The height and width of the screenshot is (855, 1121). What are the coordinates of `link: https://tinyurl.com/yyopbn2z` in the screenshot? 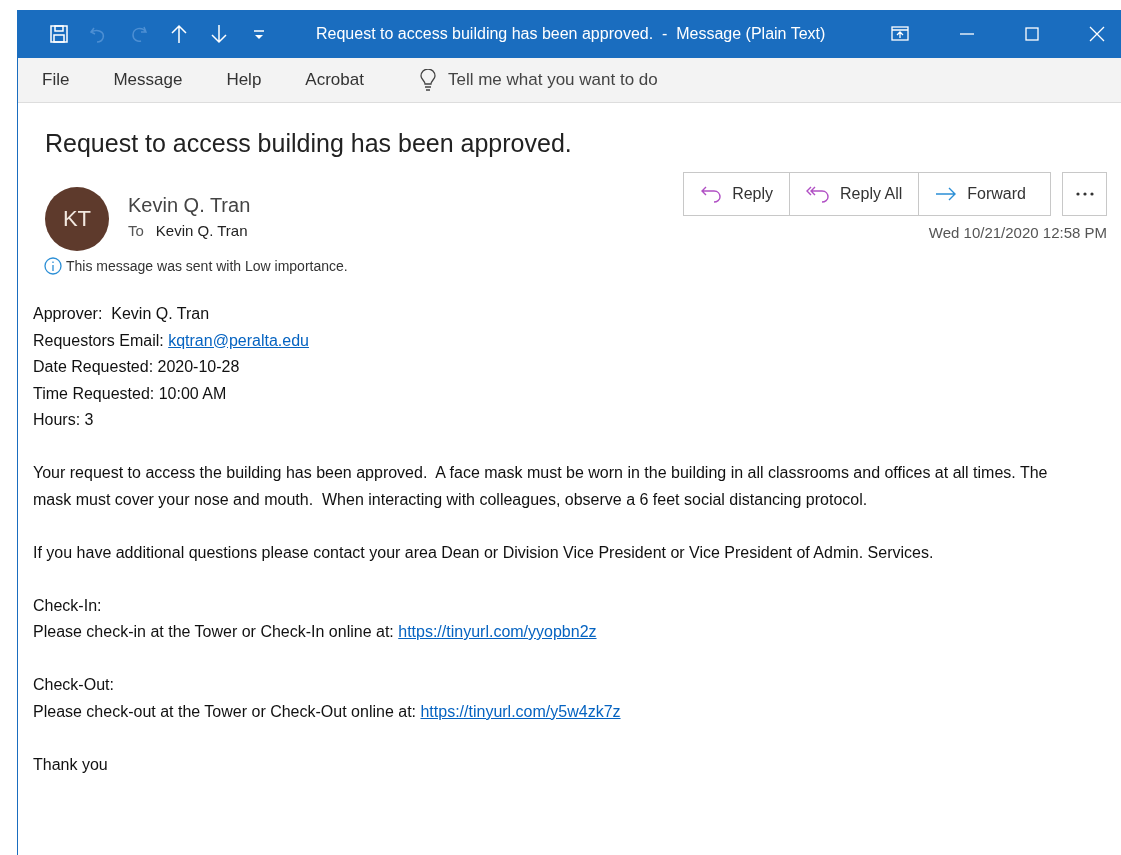 It's located at (497, 631).